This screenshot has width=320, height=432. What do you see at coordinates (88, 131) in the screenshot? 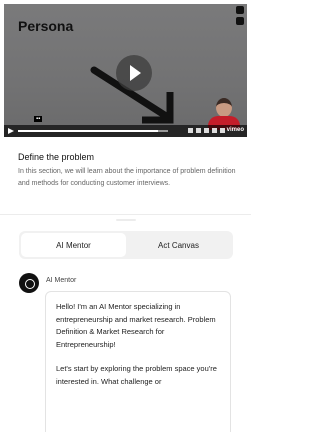
I see `progress-fill` at bounding box center [88, 131].